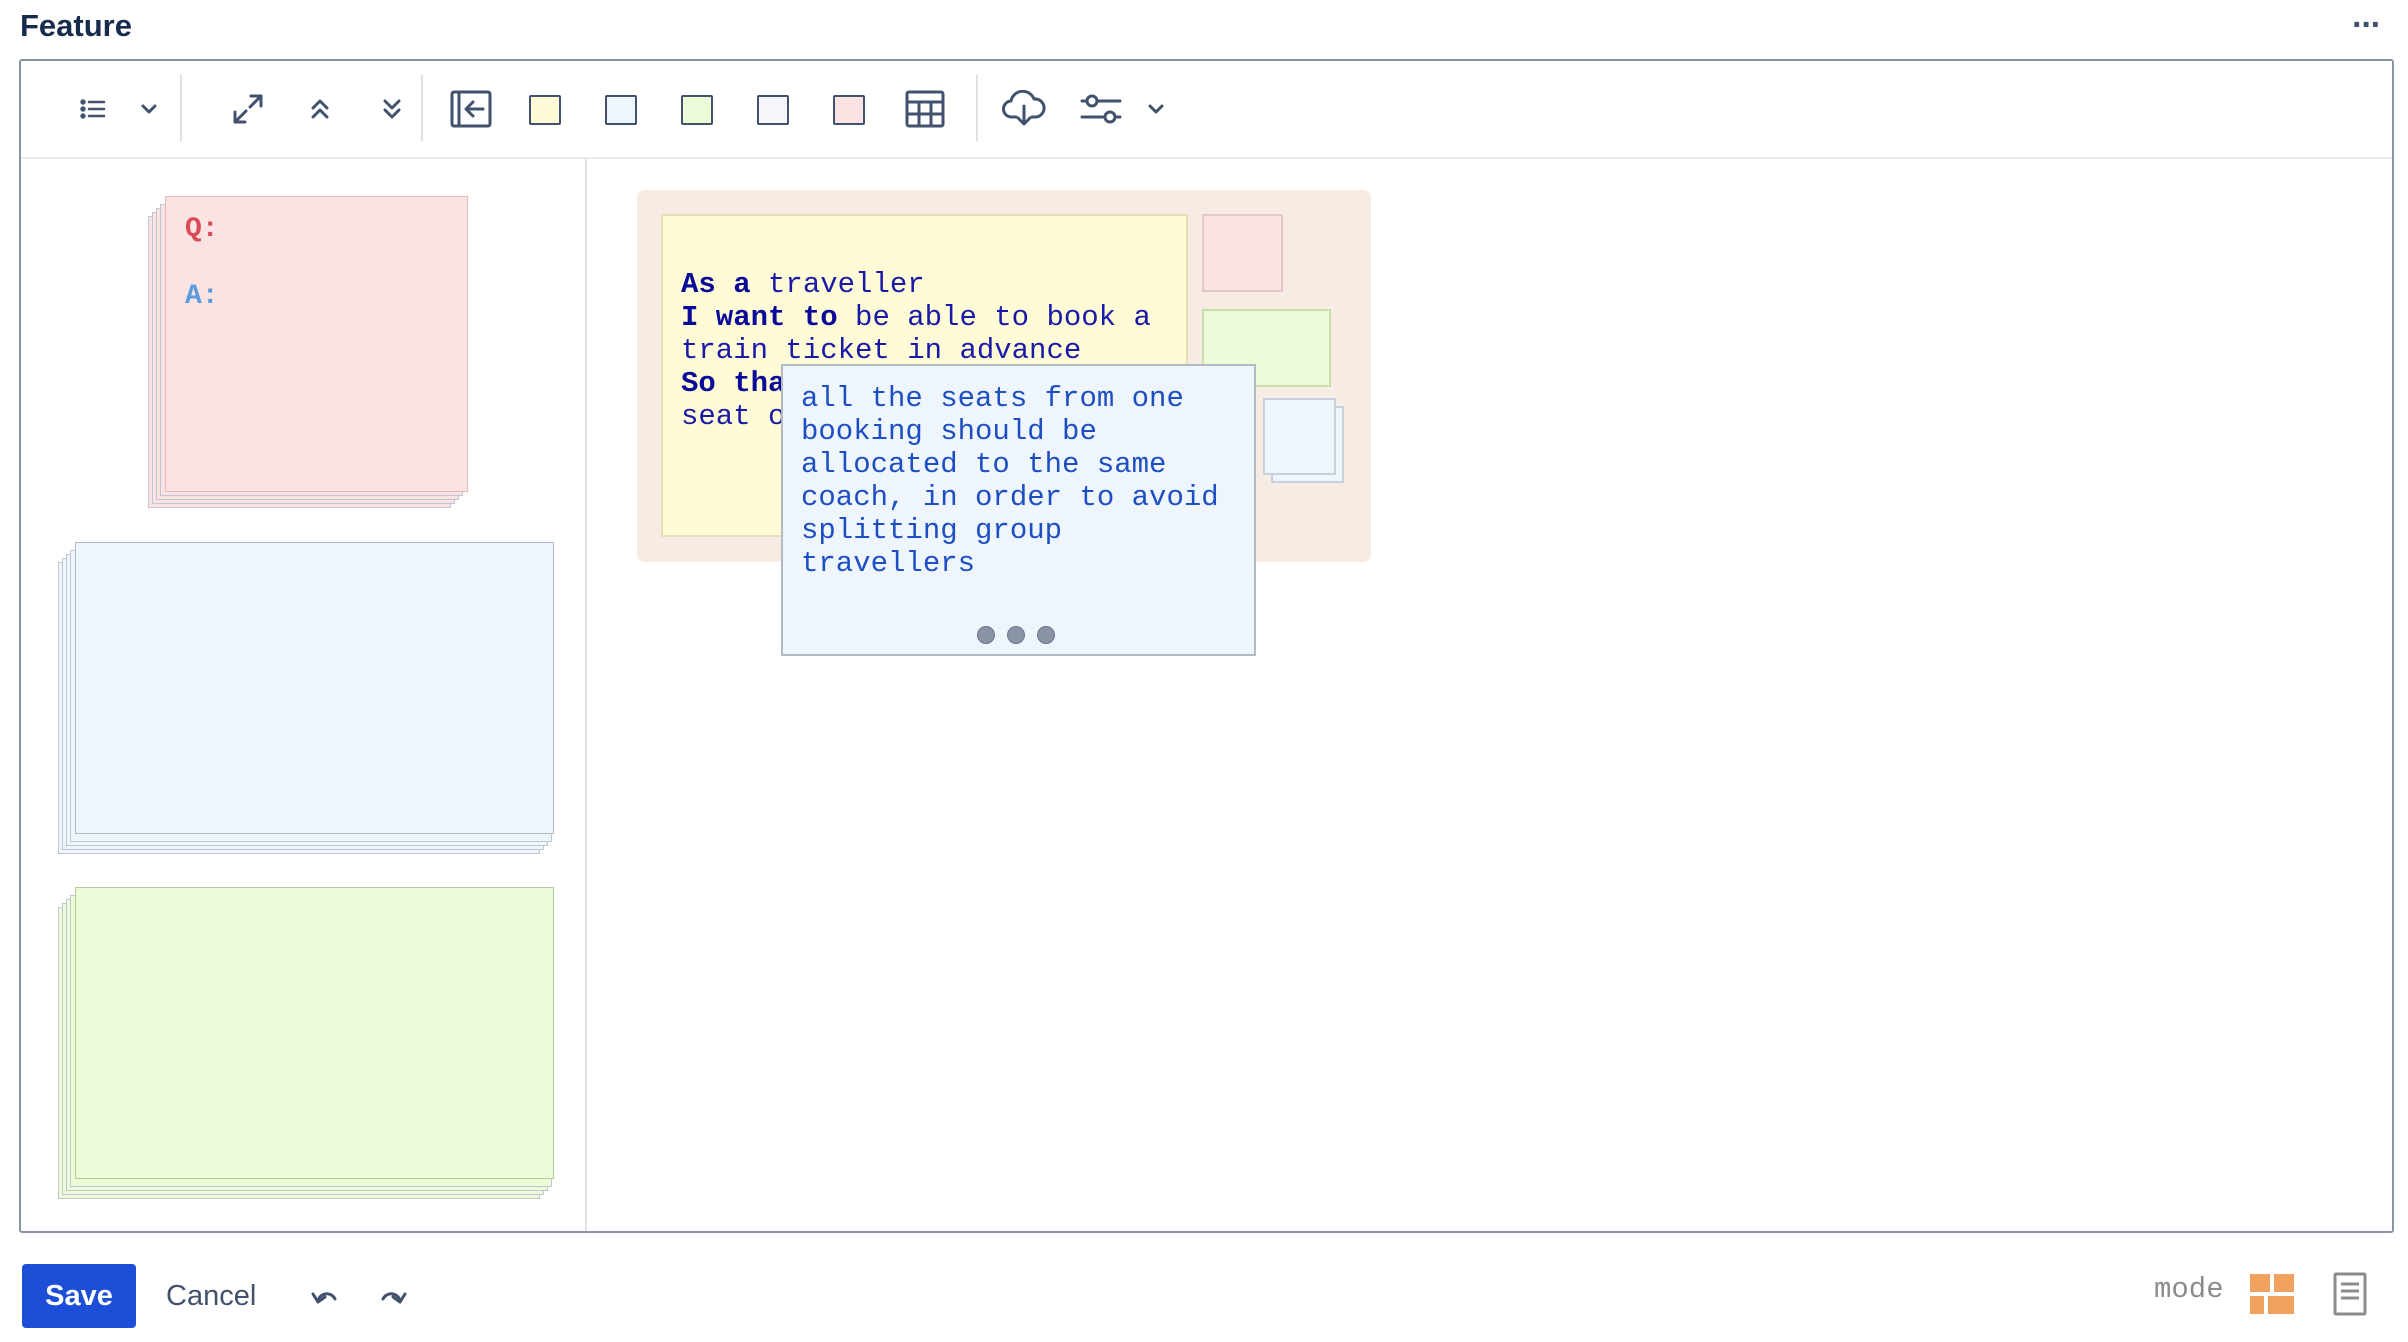 The height and width of the screenshot is (1342, 2408). Describe the element at coordinates (1299, 436) in the screenshot. I see `mini-rule-card` at that location.